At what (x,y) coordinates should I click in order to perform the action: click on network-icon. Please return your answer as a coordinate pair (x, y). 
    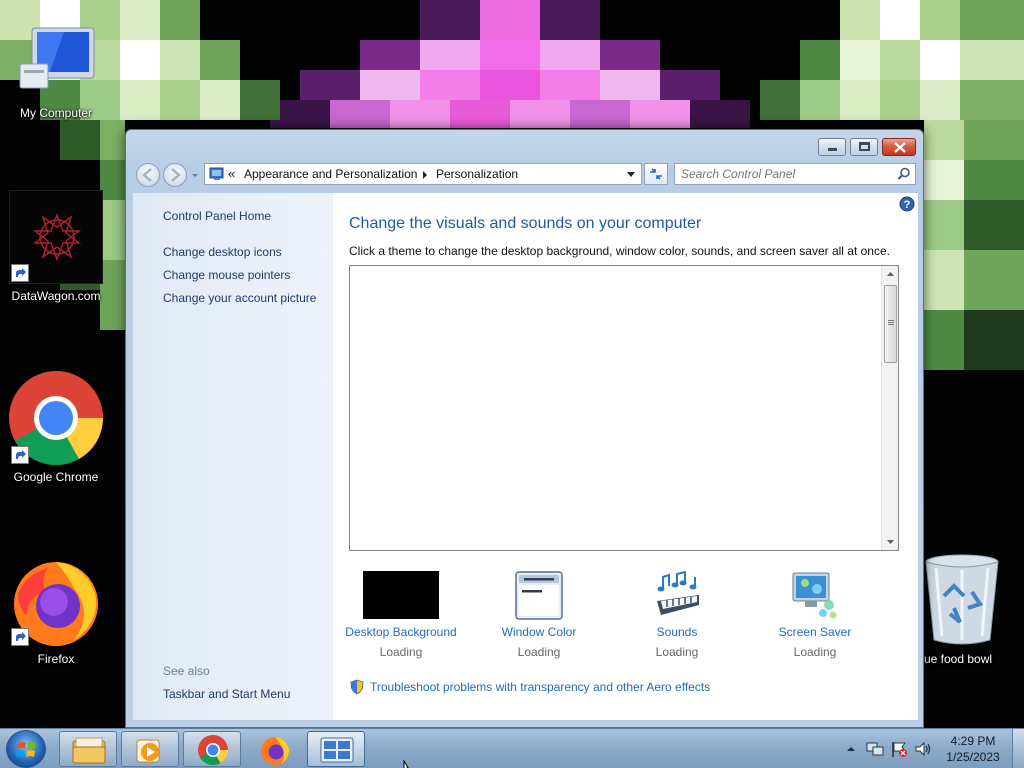
    Looking at the image, I should click on (875, 749).